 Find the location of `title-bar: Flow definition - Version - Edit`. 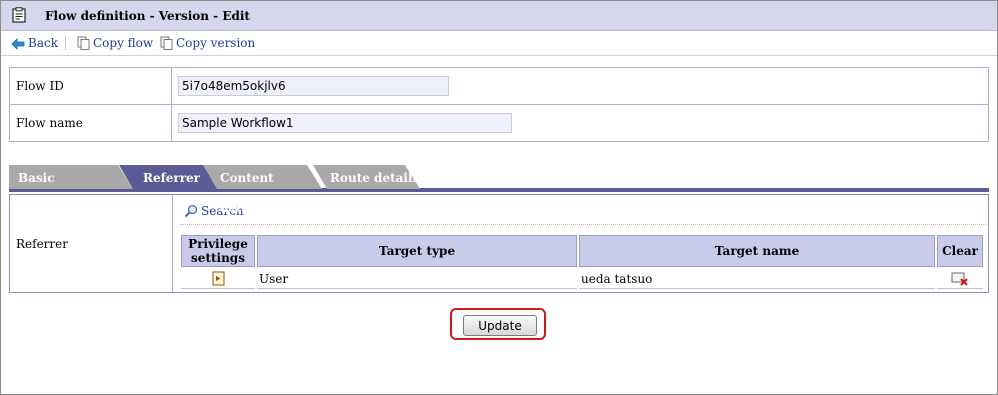

title-bar: Flow definition - Version - Edit is located at coordinates (499, 16).